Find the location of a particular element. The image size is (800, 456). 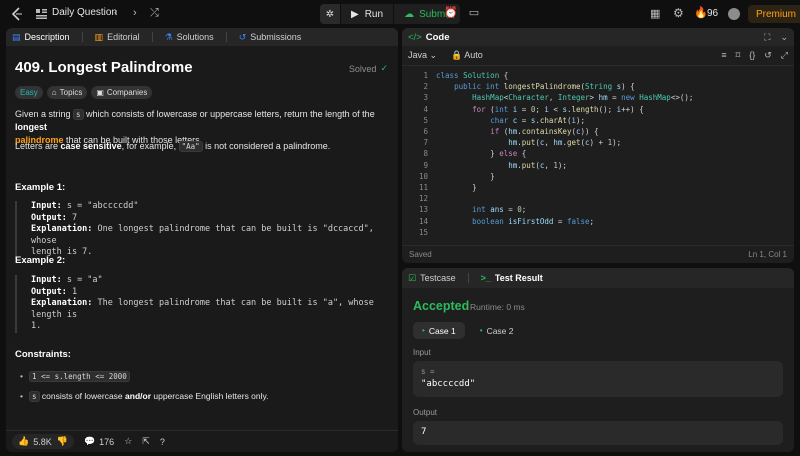

input-value: s = "abccccdd" is located at coordinates (100, 206).